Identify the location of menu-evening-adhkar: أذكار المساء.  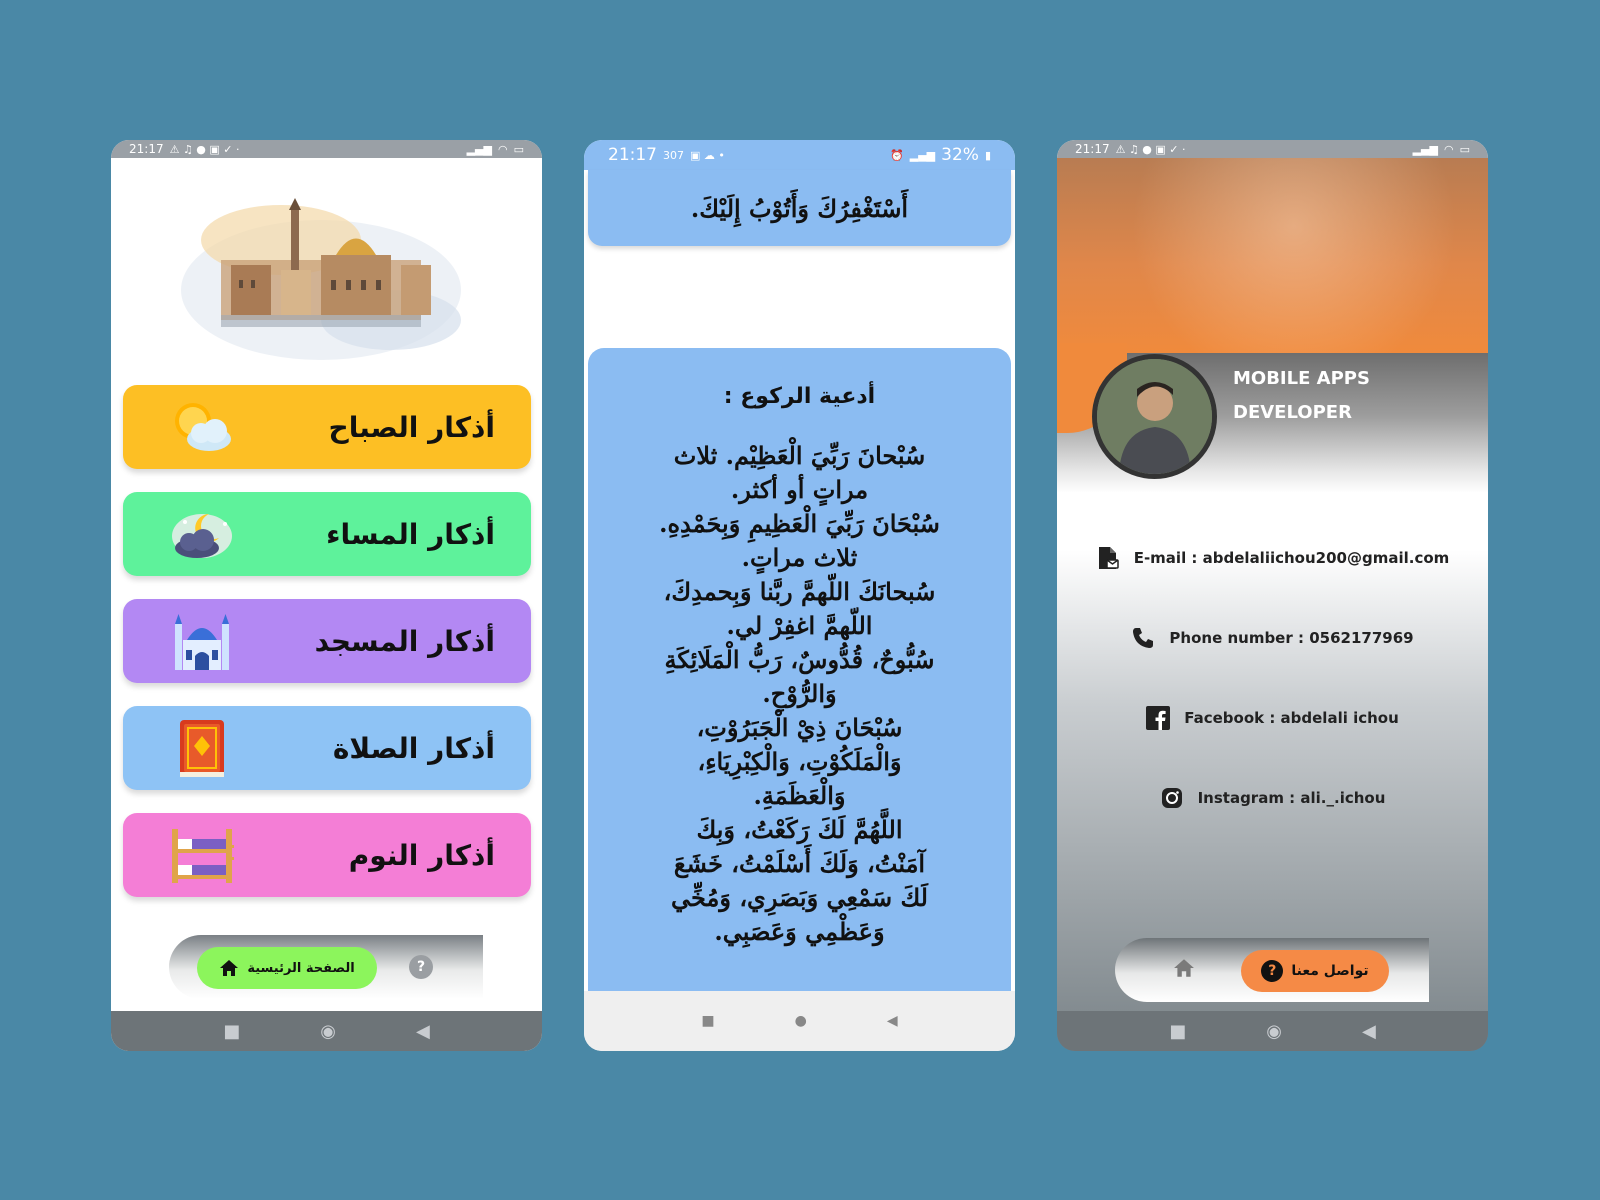
(327, 534).